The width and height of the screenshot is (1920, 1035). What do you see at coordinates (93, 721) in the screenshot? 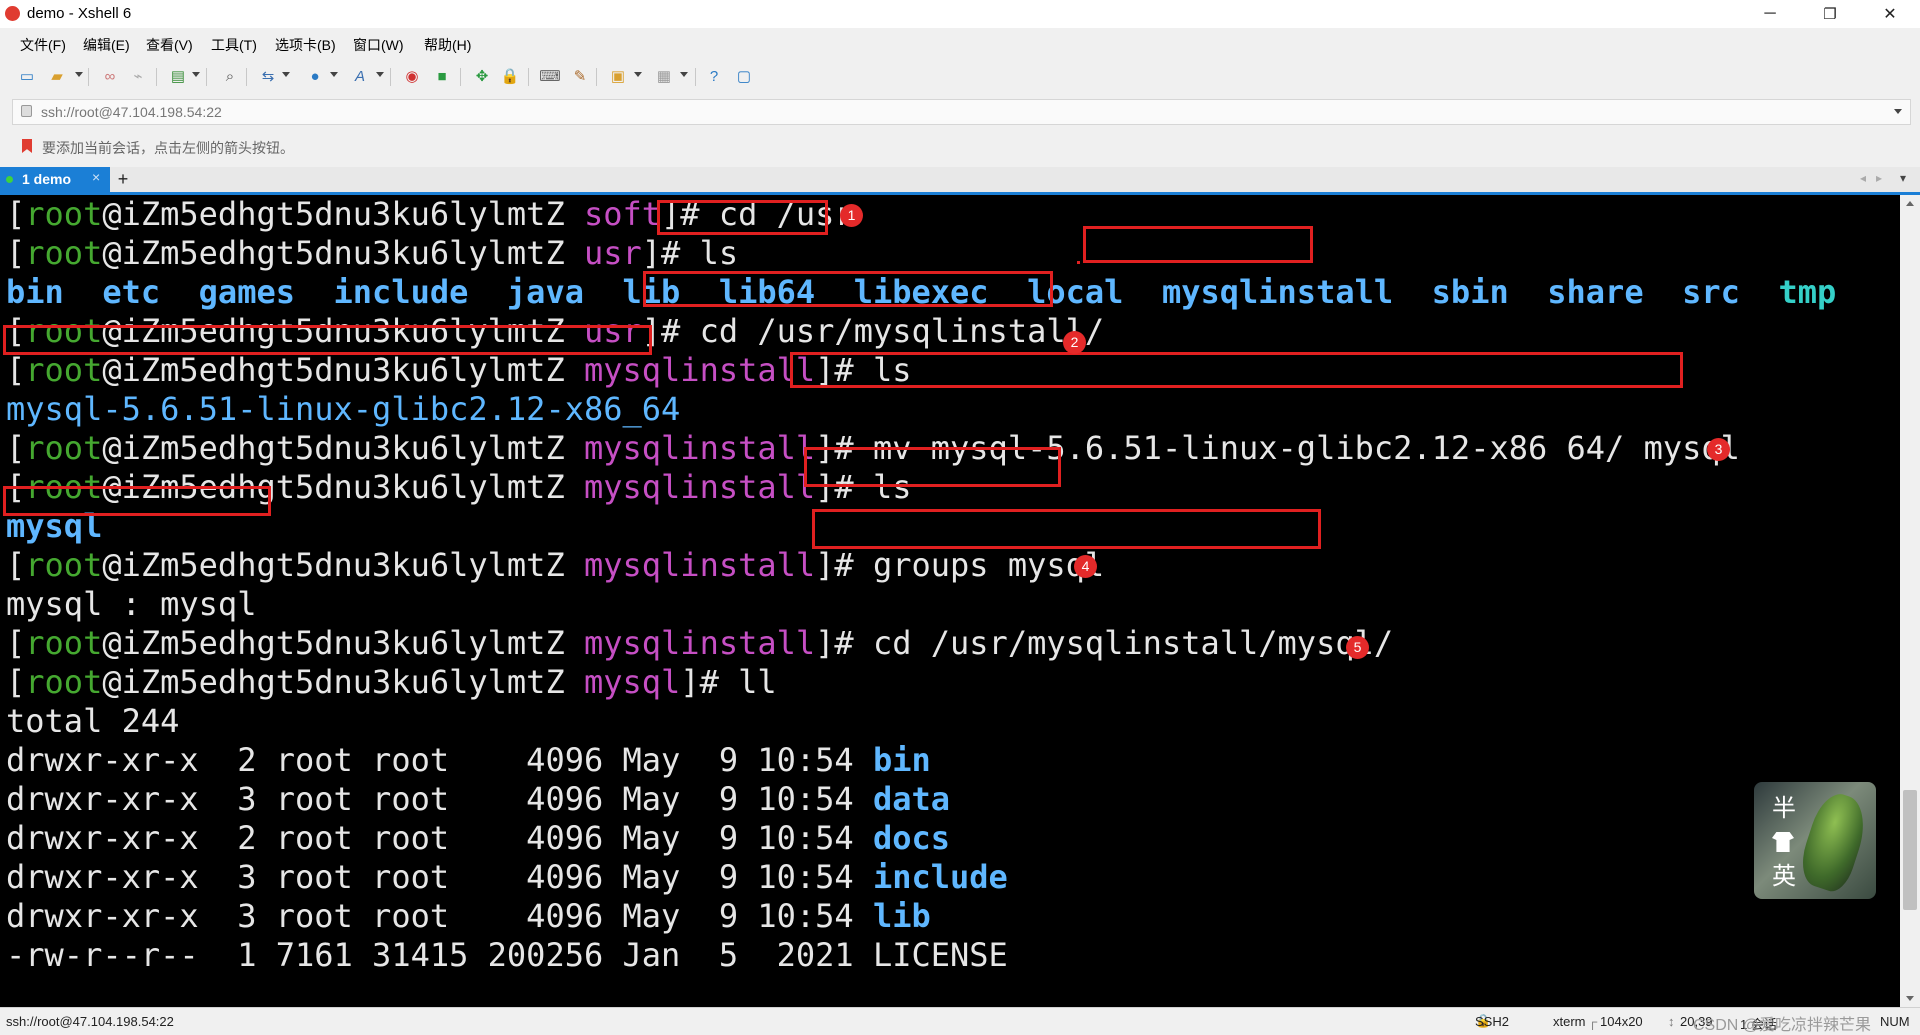
I see `total-line: total 244` at bounding box center [93, 721].